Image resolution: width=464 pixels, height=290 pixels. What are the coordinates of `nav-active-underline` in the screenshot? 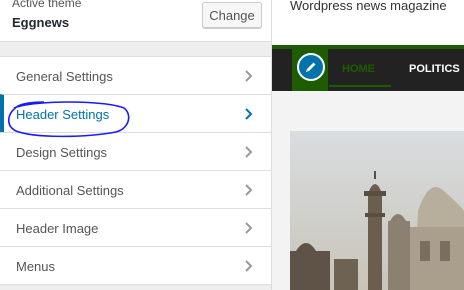 It's located at (360, 86).